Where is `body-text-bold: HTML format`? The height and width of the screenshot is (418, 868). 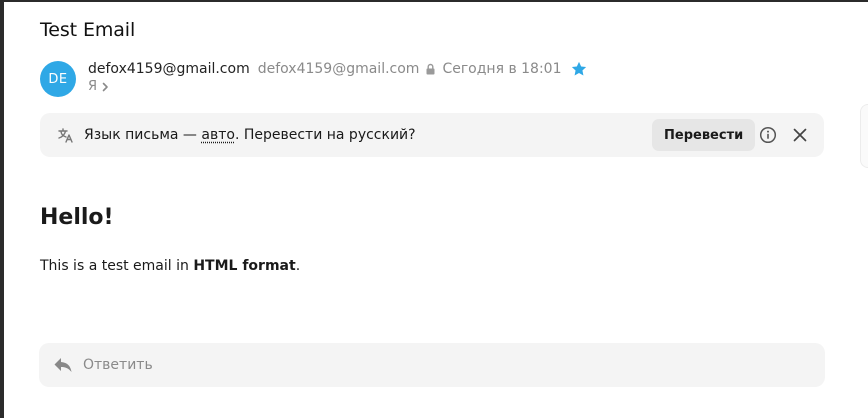
body-text-bold: HTML format is located at coordinates (244, 266).